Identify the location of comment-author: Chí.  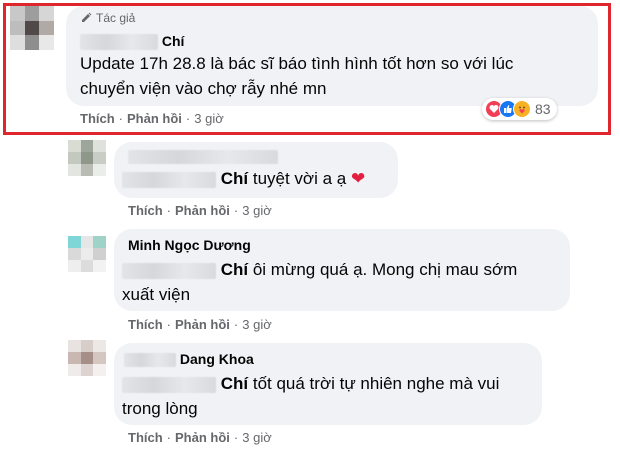
(132, 42).